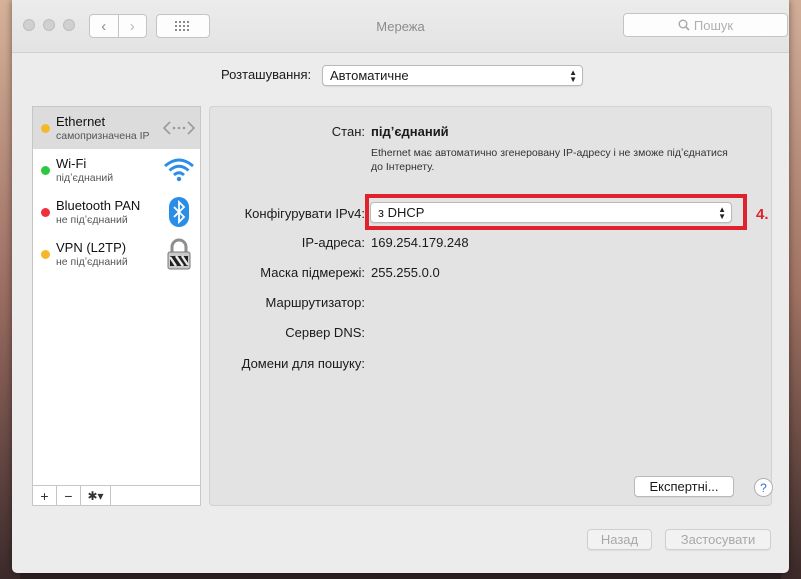 The width and height of the screenshot is (801, 579). Describe the element at coordinates (684, 25) in the screenshot. I see `search-icon` at that location.